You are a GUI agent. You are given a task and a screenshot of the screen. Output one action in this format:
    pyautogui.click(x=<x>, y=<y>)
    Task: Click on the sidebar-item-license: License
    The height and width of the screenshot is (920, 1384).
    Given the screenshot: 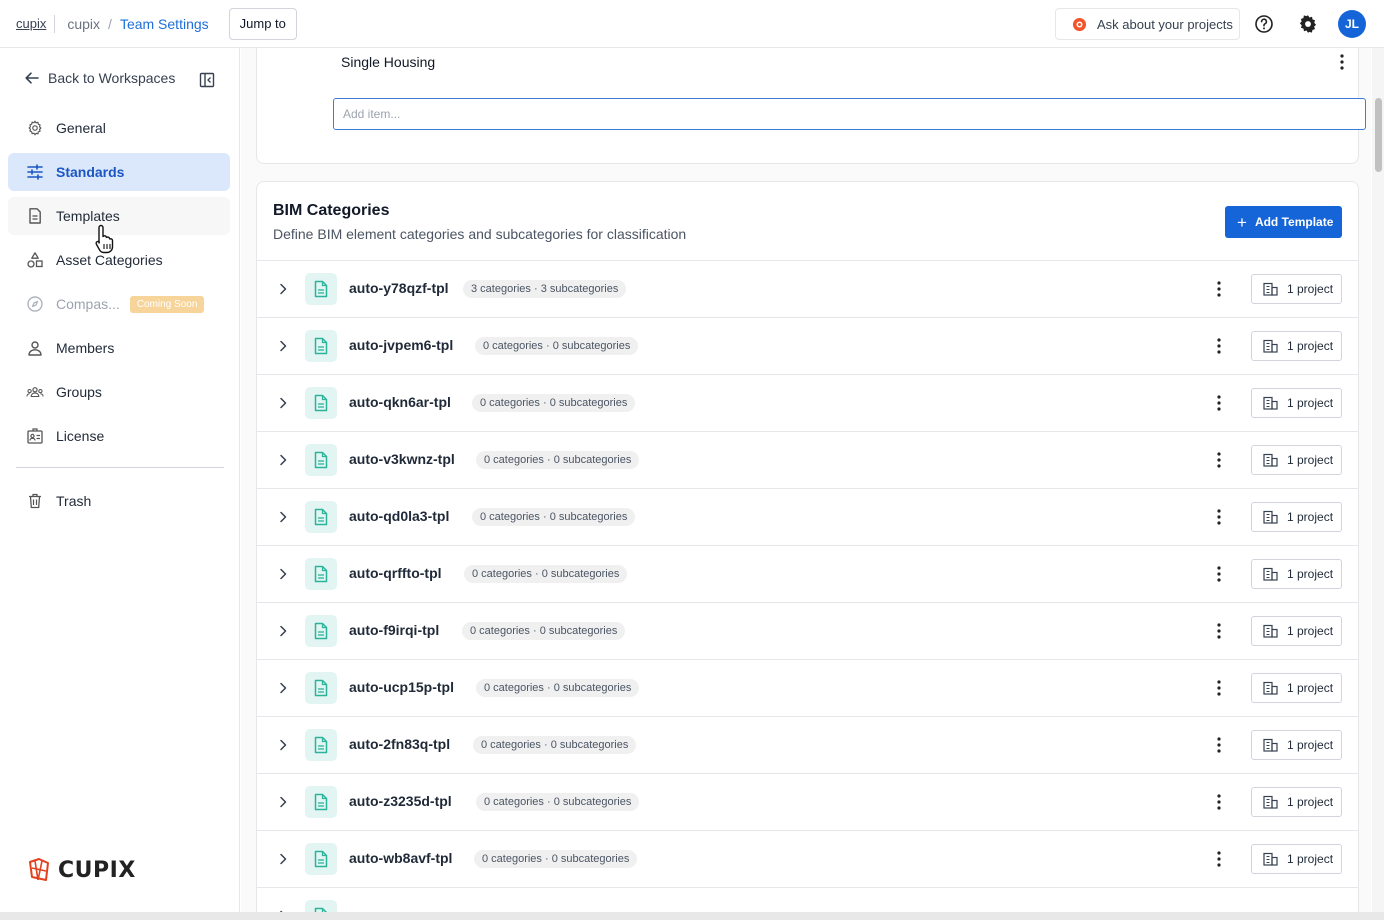 What is the action you would take?
    pyautogui.click(x=119, y=436)
    